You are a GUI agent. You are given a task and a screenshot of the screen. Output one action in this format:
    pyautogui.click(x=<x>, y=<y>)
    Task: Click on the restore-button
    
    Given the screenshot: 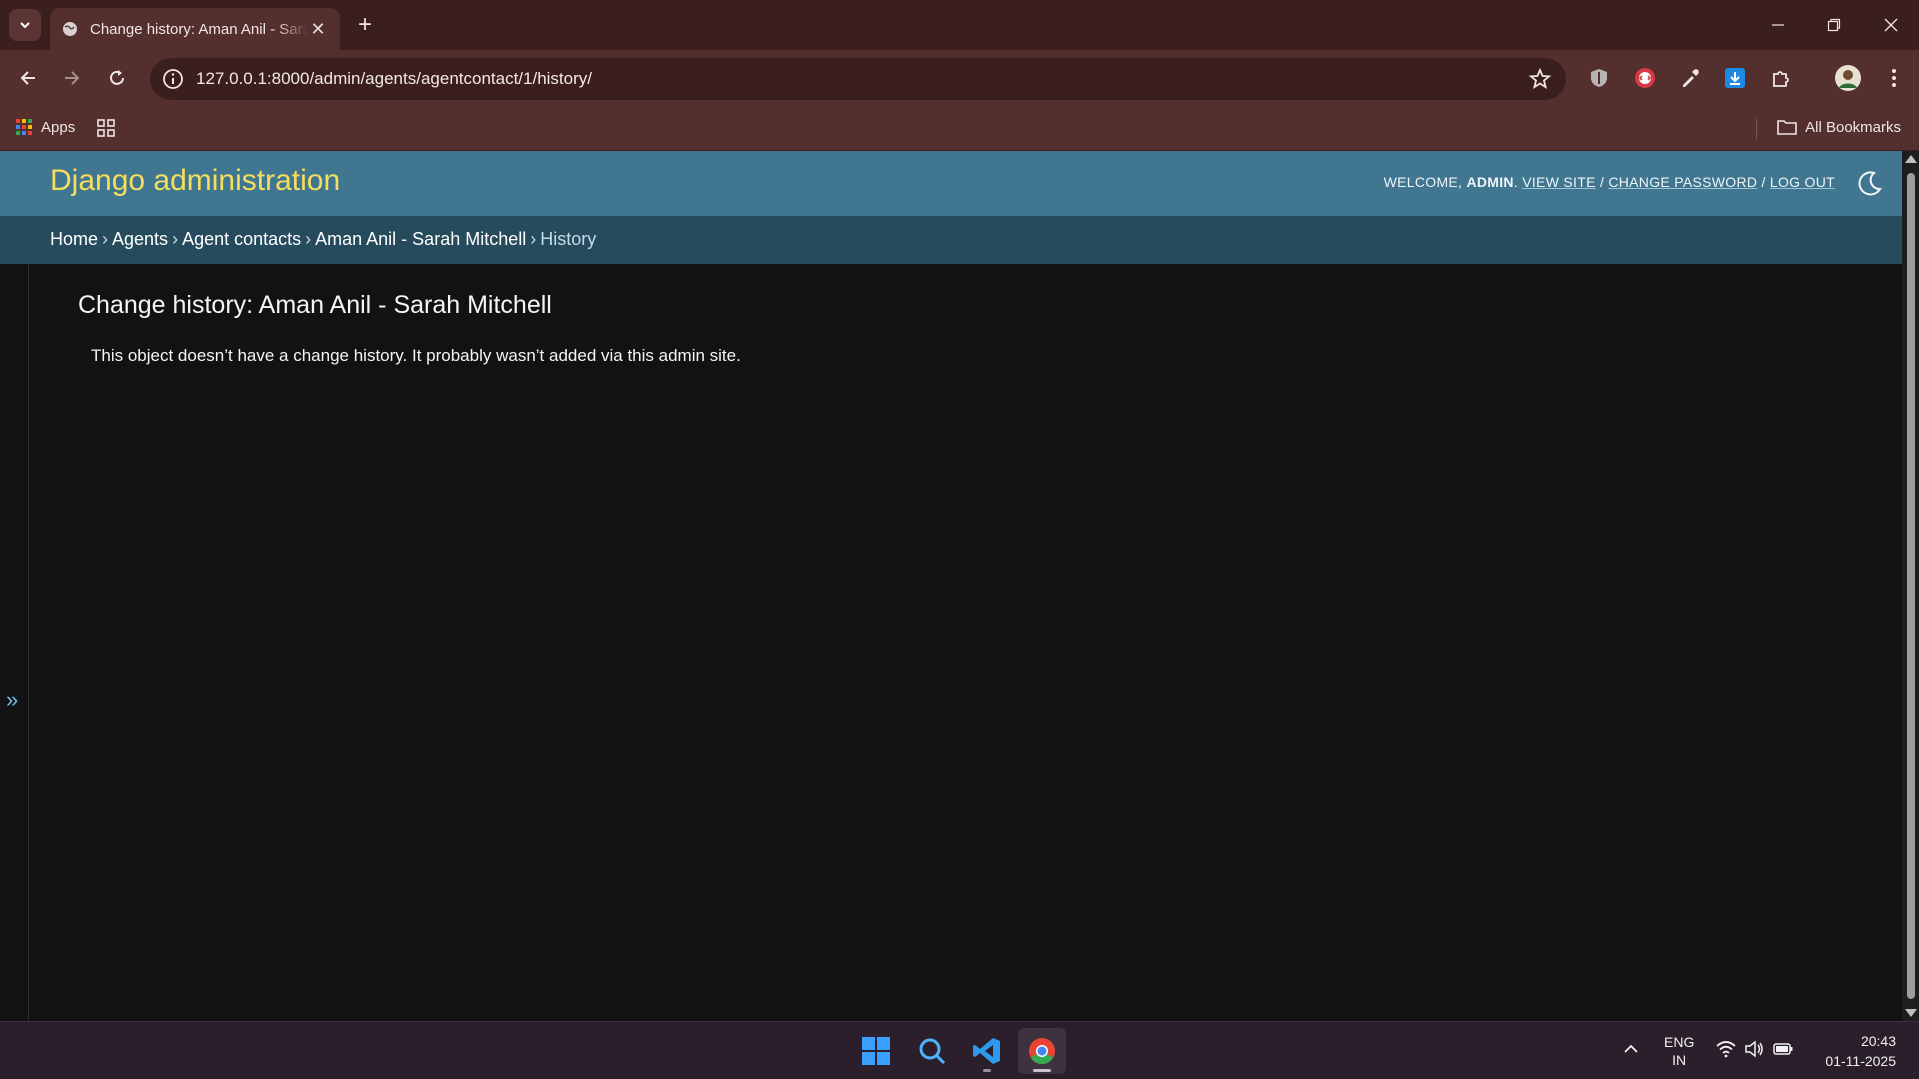 What is the action you would take?
    pyautogui.click(x=1834, y=25)
    